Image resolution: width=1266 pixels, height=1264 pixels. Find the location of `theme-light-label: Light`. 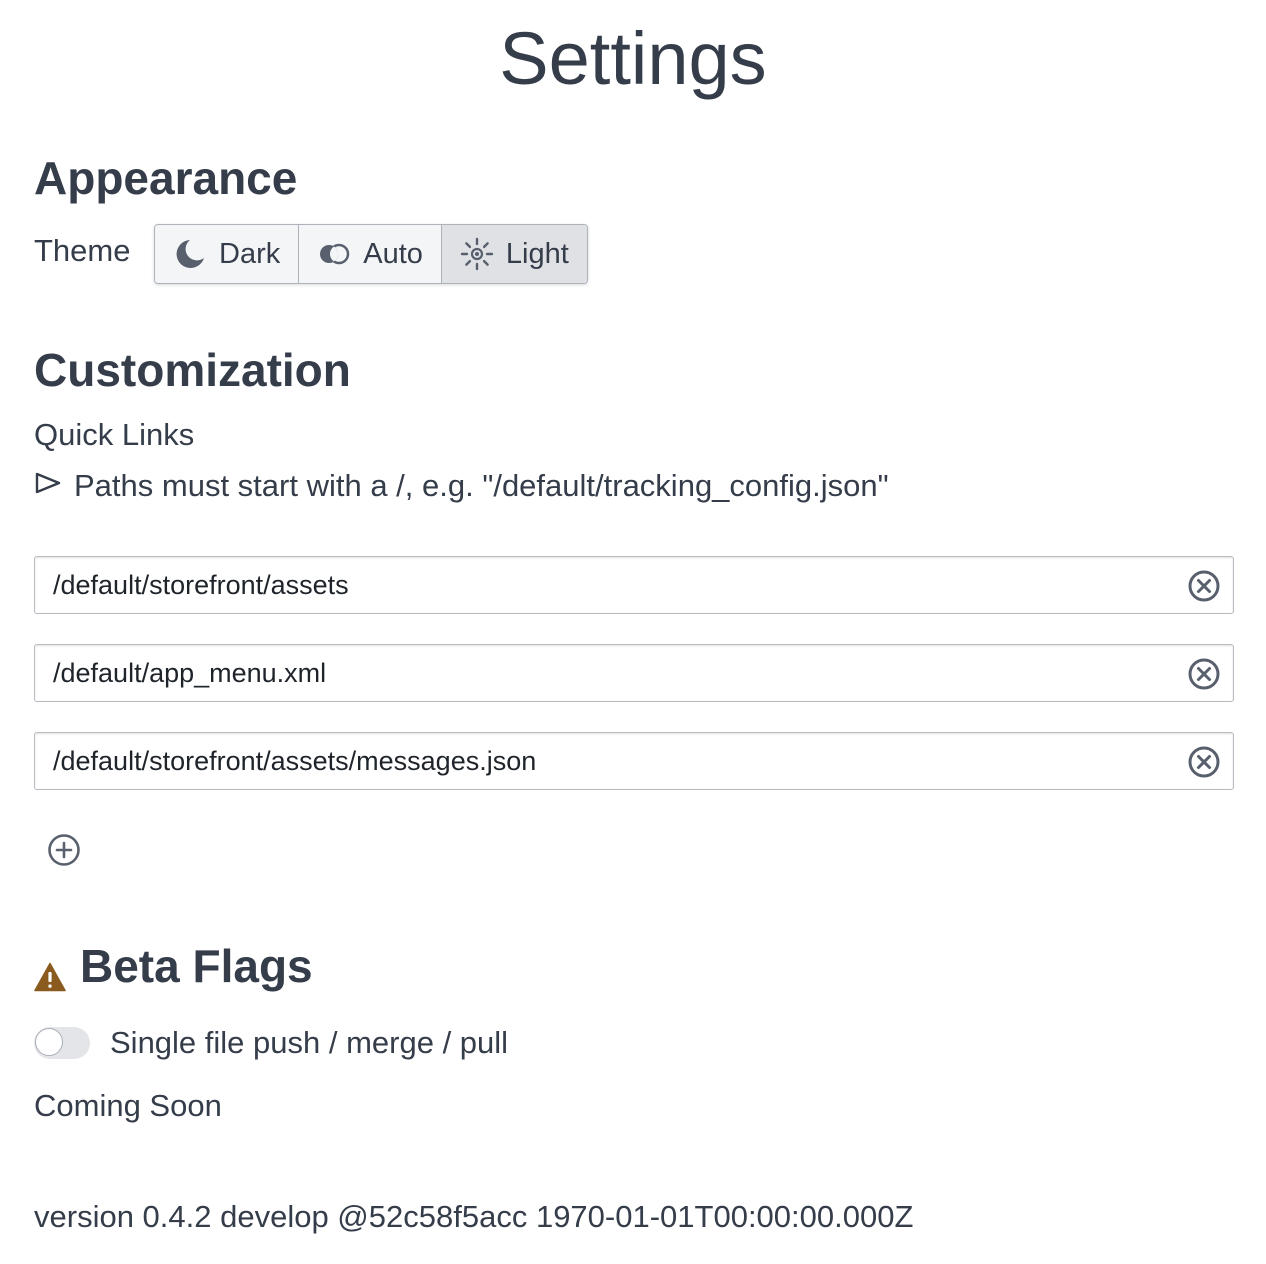

theme-light-label: Light is located at coordinates (537, 253).